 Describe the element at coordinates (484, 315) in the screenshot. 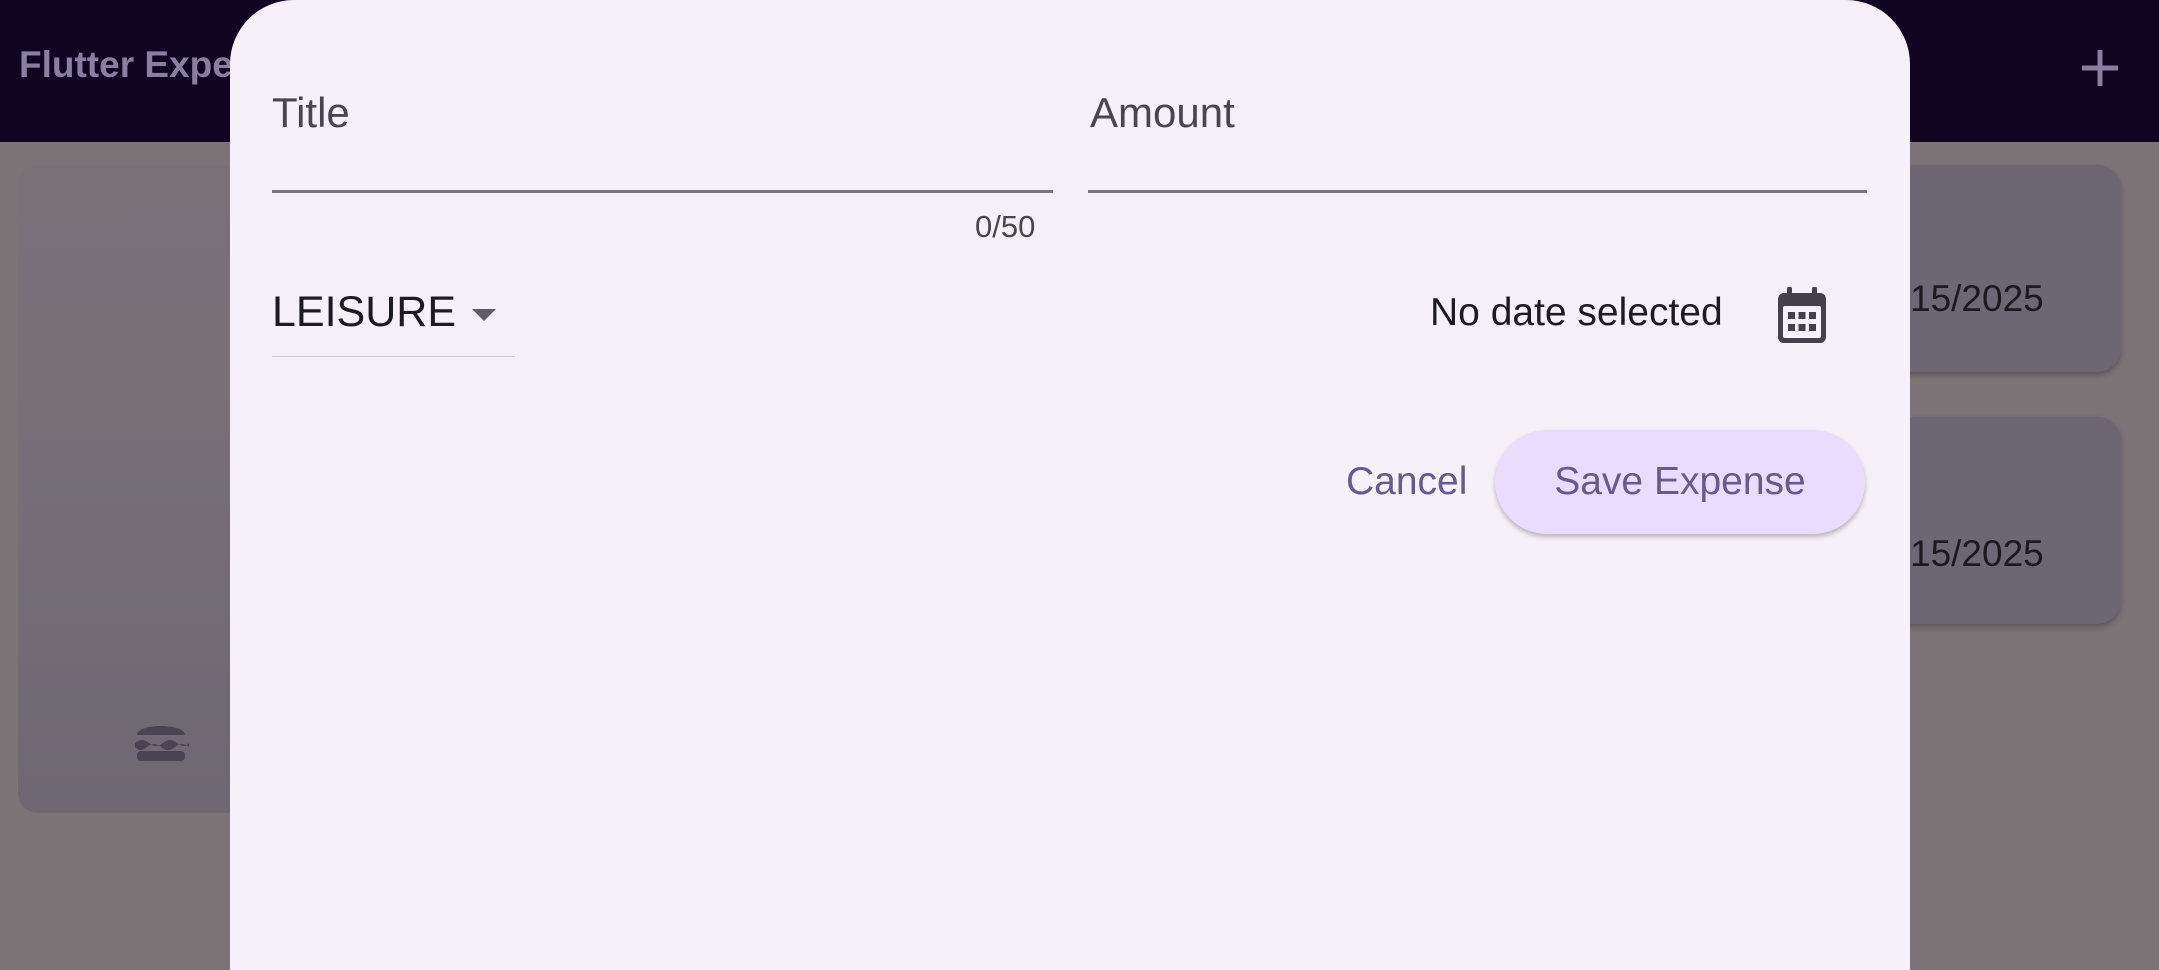

I see `dropdown-arrow-icon` at that location.